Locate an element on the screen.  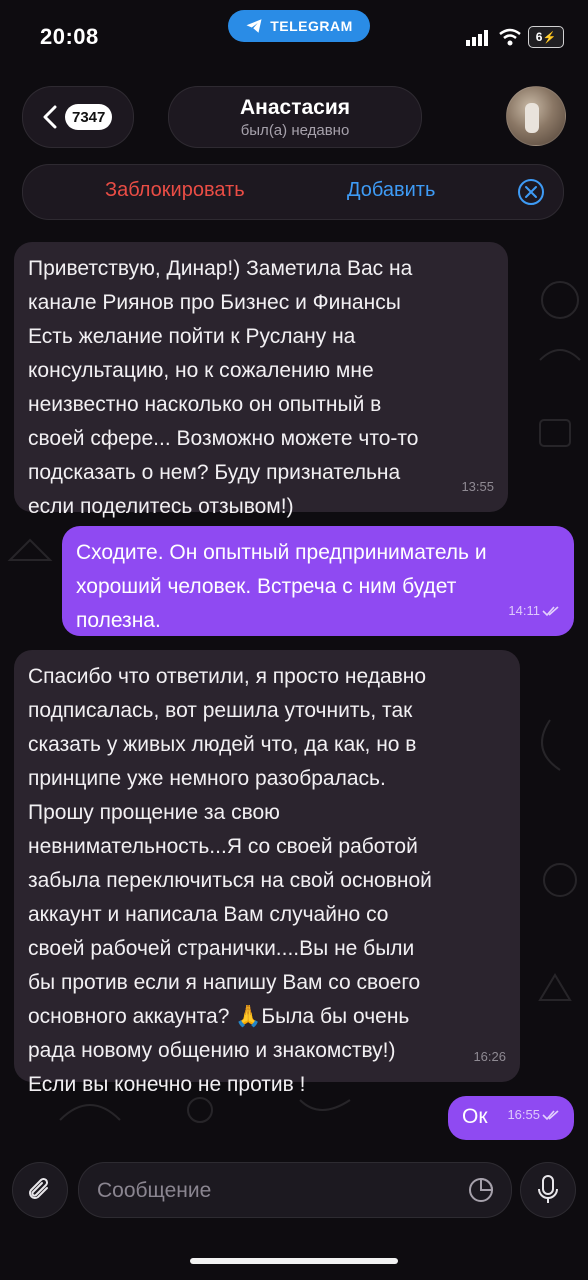
clock: 20:08 is located at coordinates (69, 36).